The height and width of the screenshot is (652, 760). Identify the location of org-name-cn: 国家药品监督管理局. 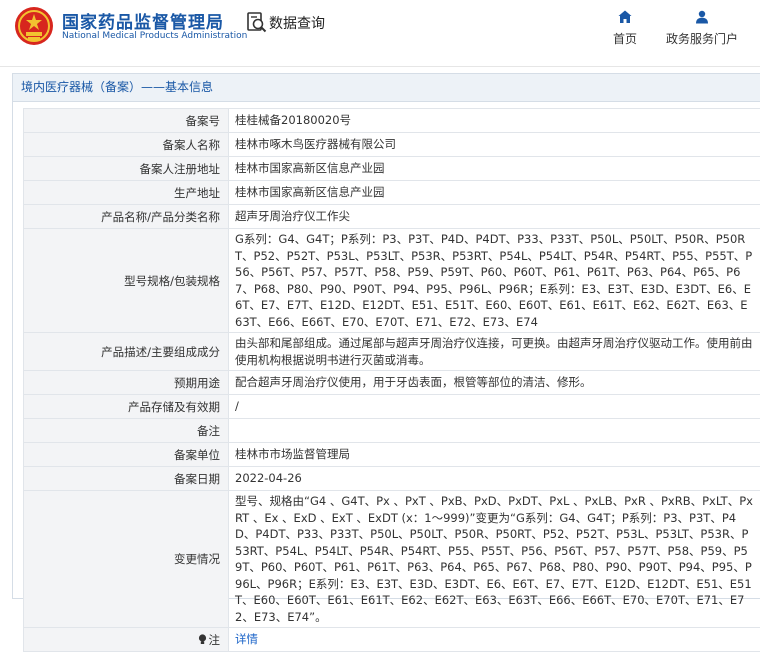
(143, 20).